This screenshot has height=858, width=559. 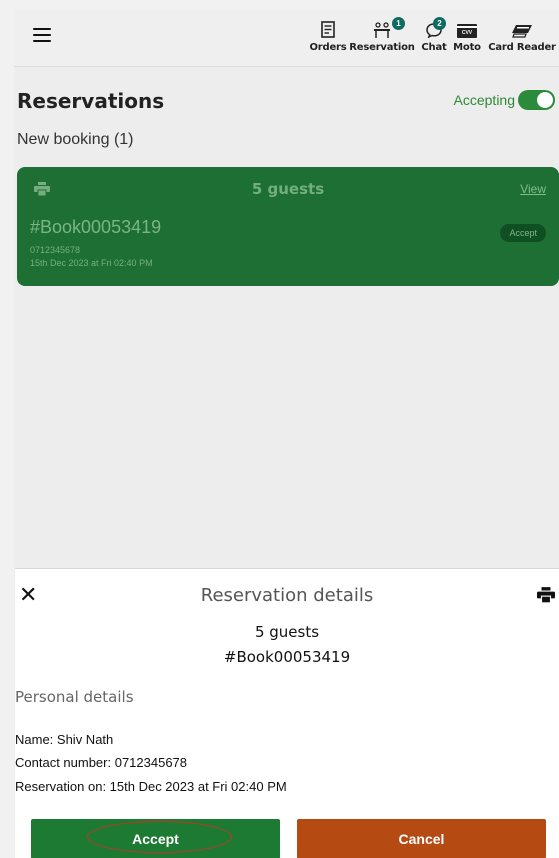 I want to click on details-name: Name: Shiv Nath, so click(x=64, y=739).